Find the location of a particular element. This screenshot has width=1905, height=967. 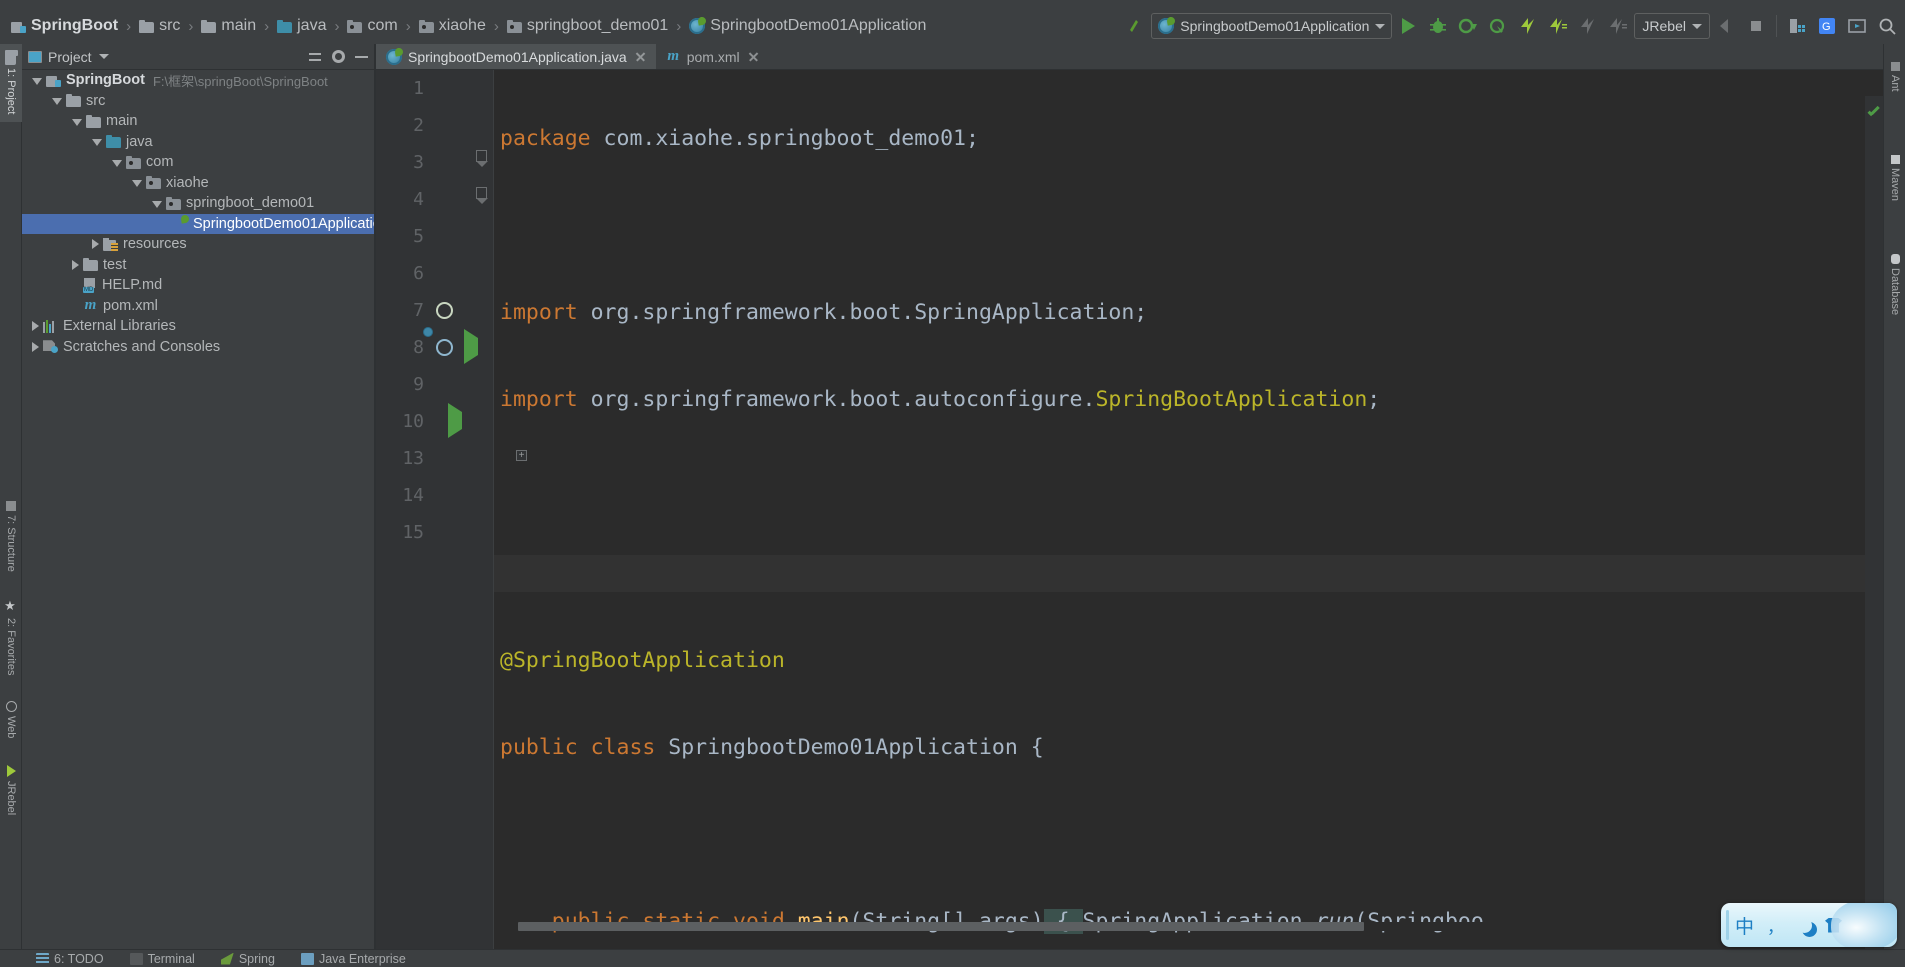

sidebar-item-ant: Ant is located at coordinates (1894, 77).